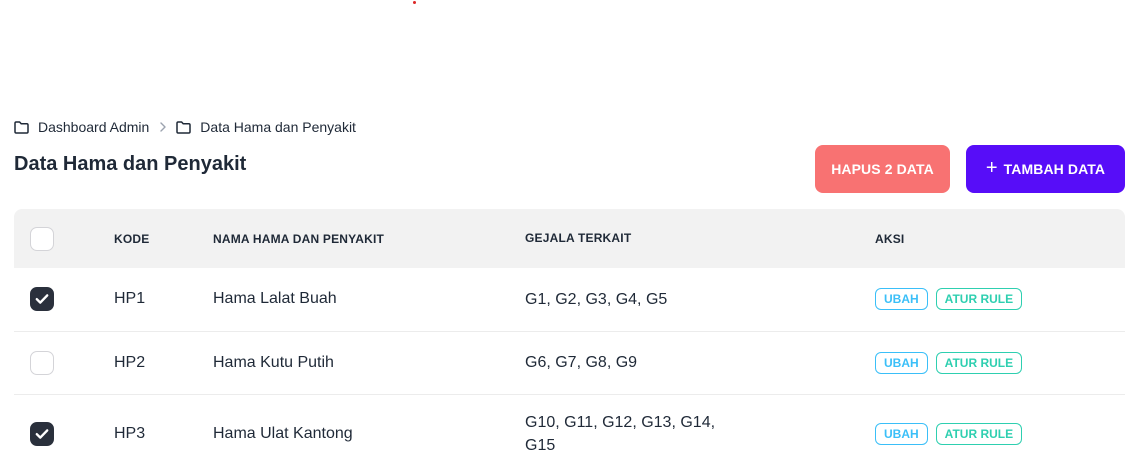 This screenshot has width=1144, height=474. I want to click on cell-nama: Hama Ulat Kantong, so click(283, 434).